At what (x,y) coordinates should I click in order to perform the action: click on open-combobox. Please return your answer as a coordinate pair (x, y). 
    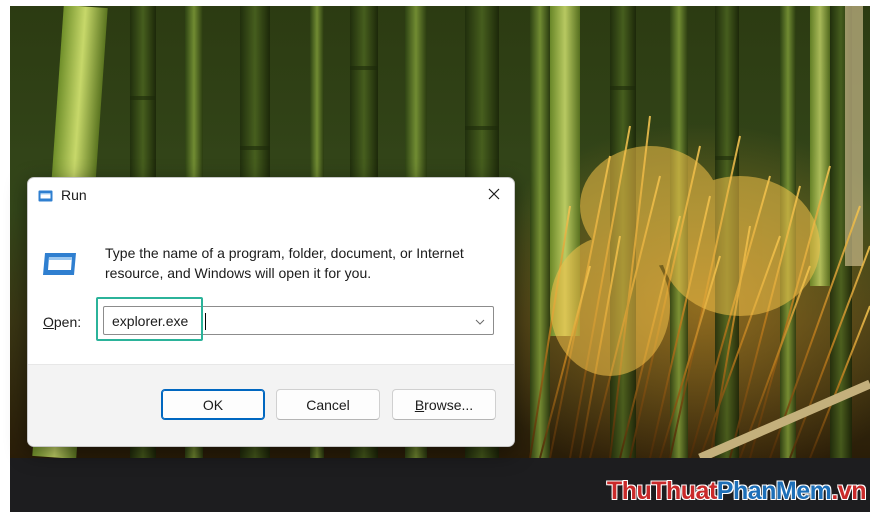
    Looking at the image, I should click on (298, 320).